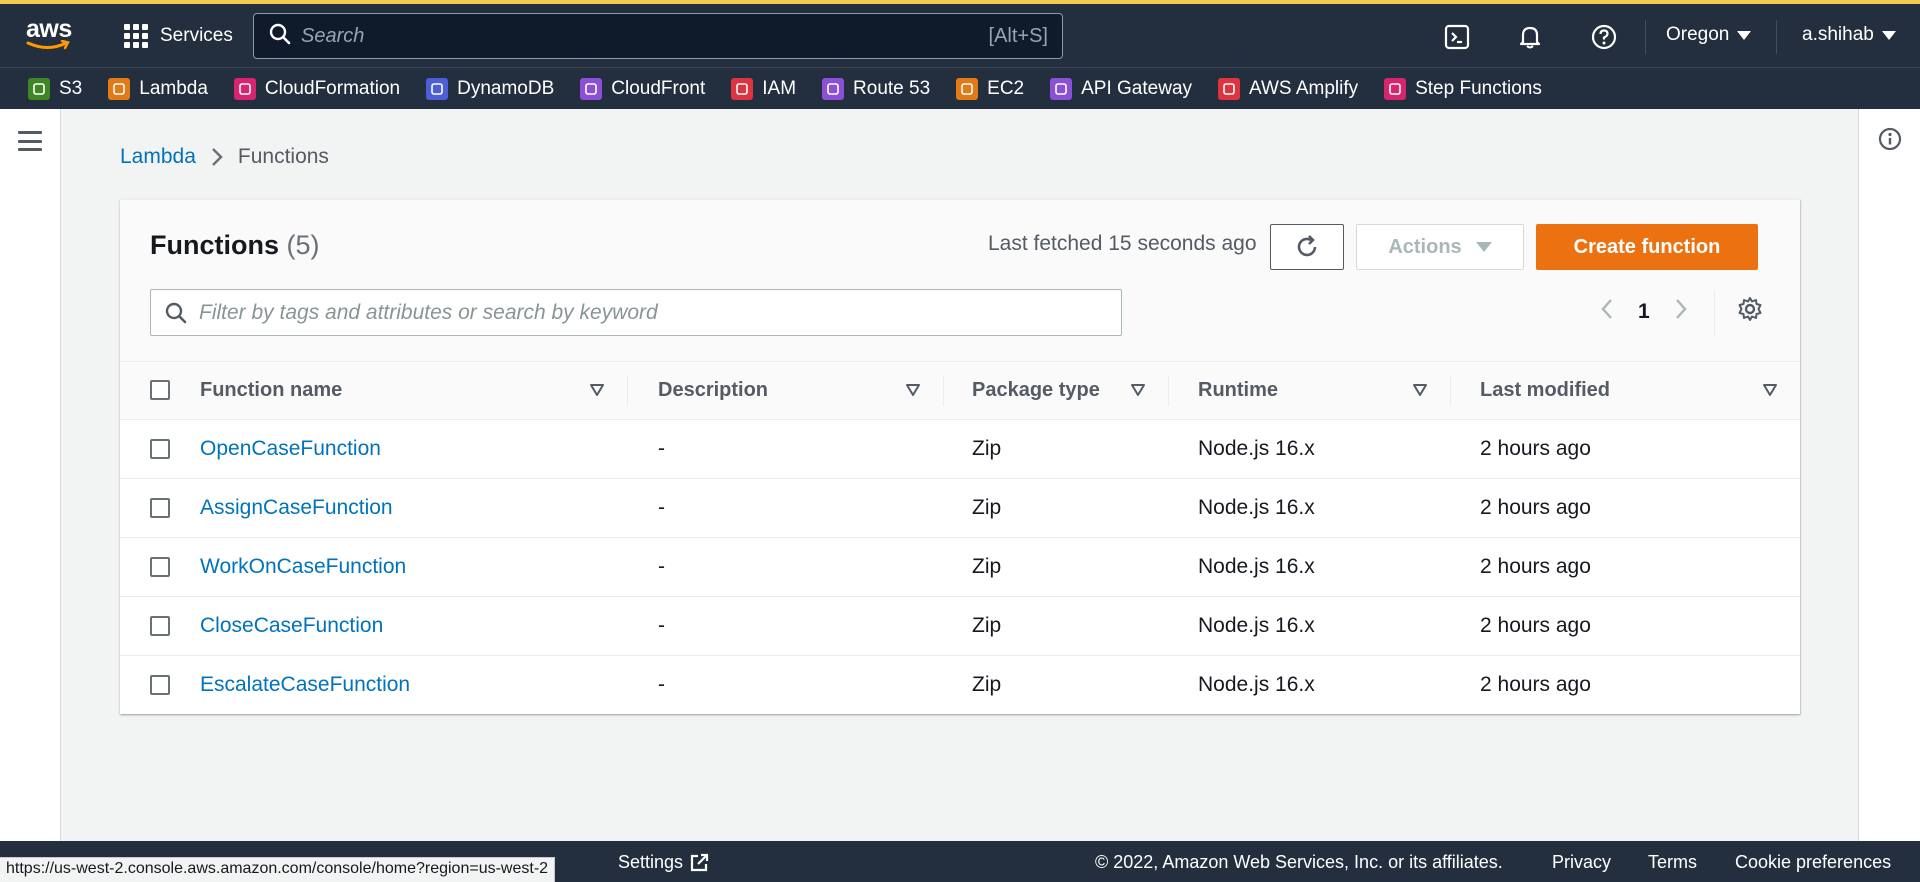 The image size is (1920, 882). Describe the element at coordinates (303, 566) in the screenshot. I see `function-name-link: WorkOnCaseFunction` at that location.